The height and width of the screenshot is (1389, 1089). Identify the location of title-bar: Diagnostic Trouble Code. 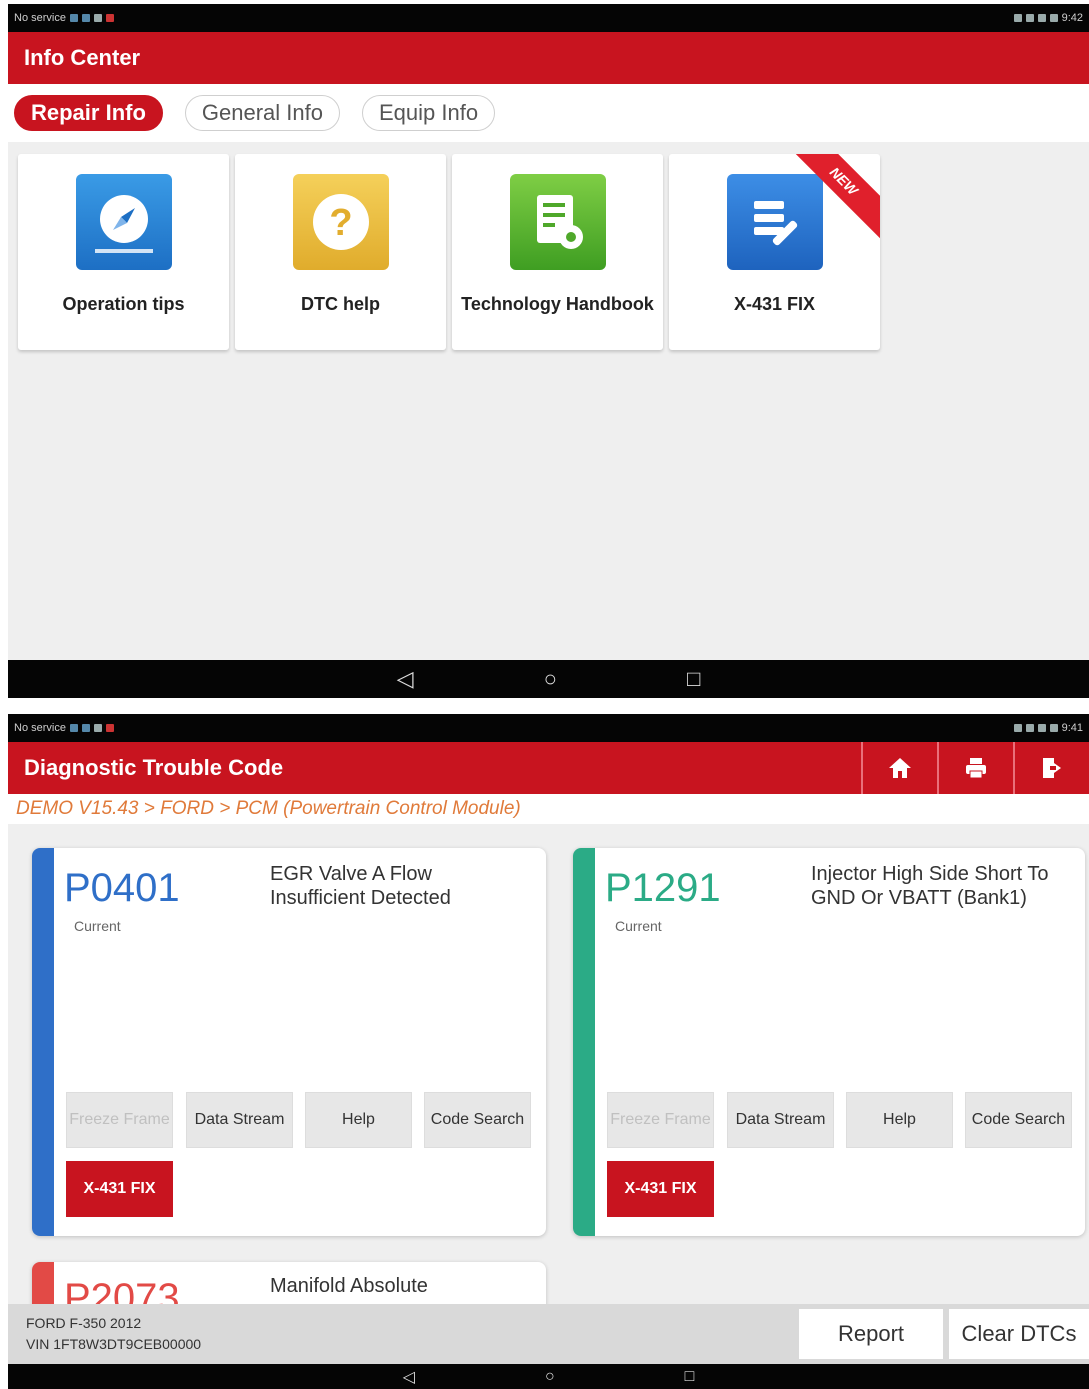
(548, 768).